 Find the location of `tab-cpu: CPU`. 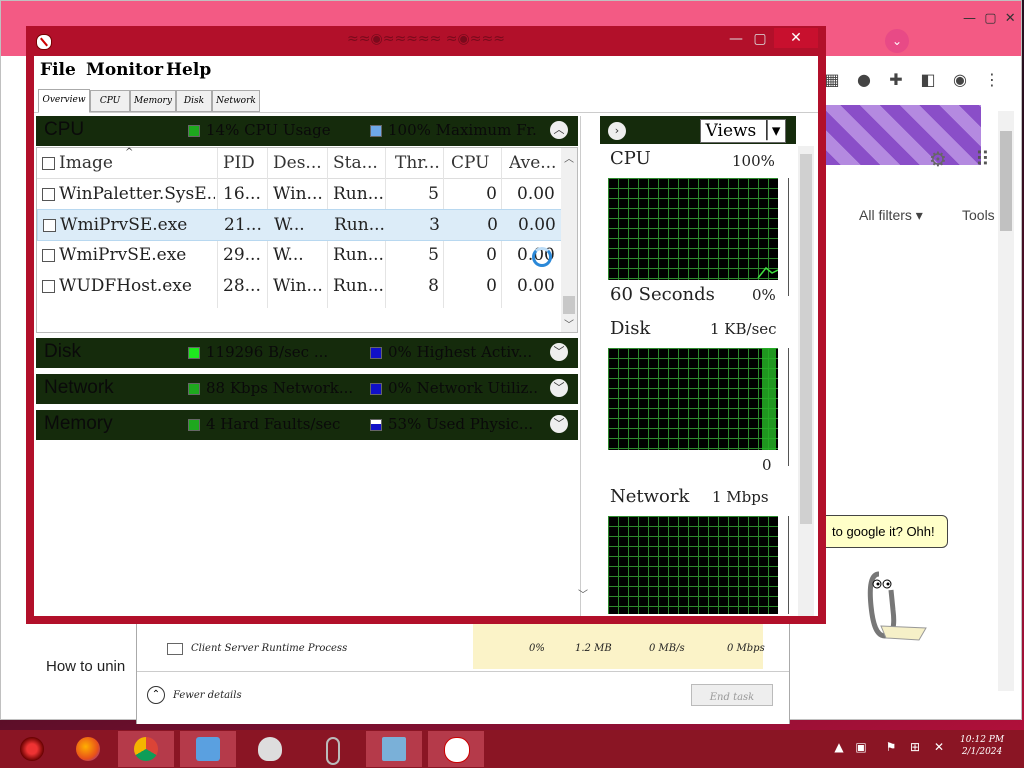

tab-cpu: CPU is located at coordinates (110, 101).